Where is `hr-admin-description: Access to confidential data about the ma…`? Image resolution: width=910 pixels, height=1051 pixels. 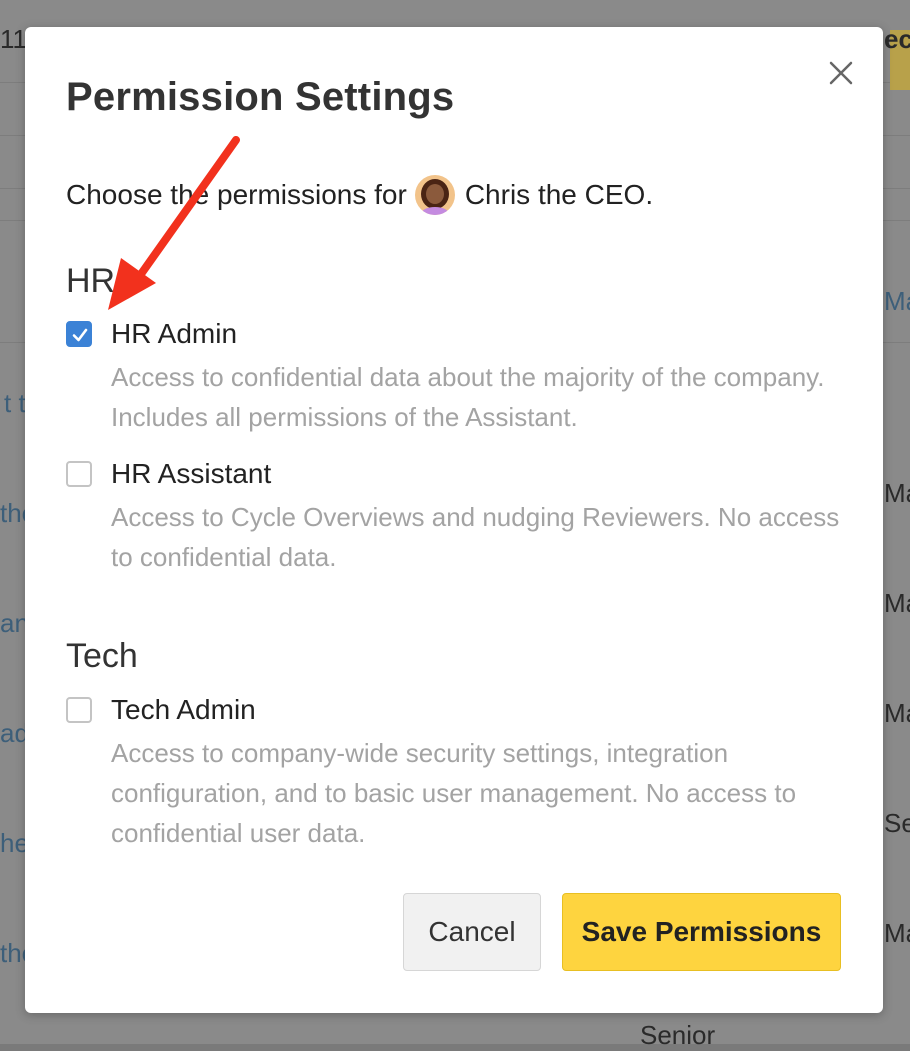
hr-admin-description: Access to confidential data about the ma… is located at coordinates (468, 397).